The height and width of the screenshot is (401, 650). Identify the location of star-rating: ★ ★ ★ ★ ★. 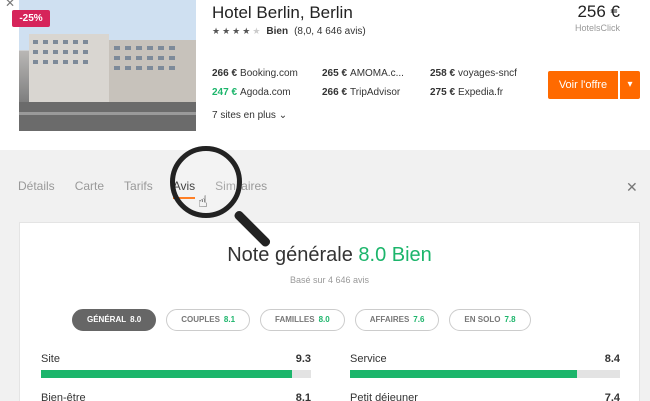
(236, 31).